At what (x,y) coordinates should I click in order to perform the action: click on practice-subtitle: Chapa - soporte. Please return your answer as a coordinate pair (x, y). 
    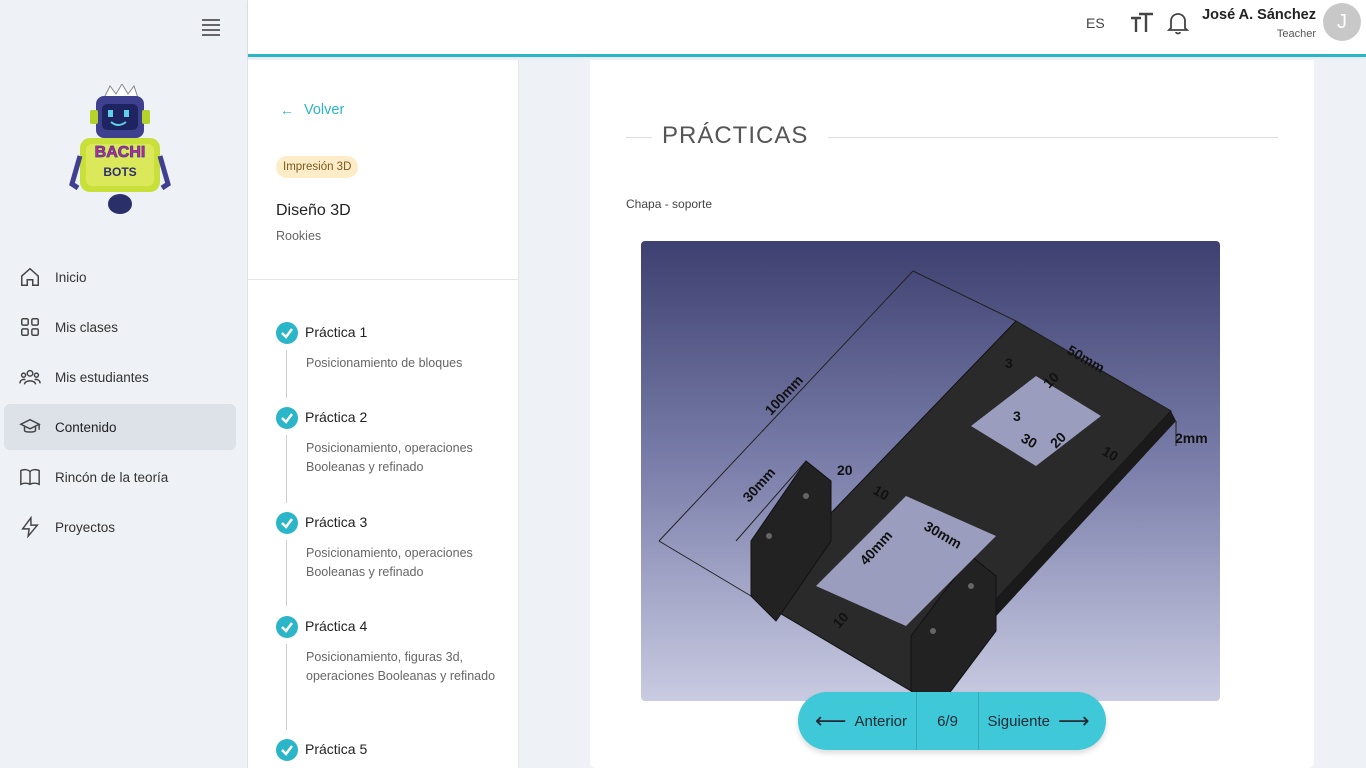
    Looking at the image, I should click on (669, 204).